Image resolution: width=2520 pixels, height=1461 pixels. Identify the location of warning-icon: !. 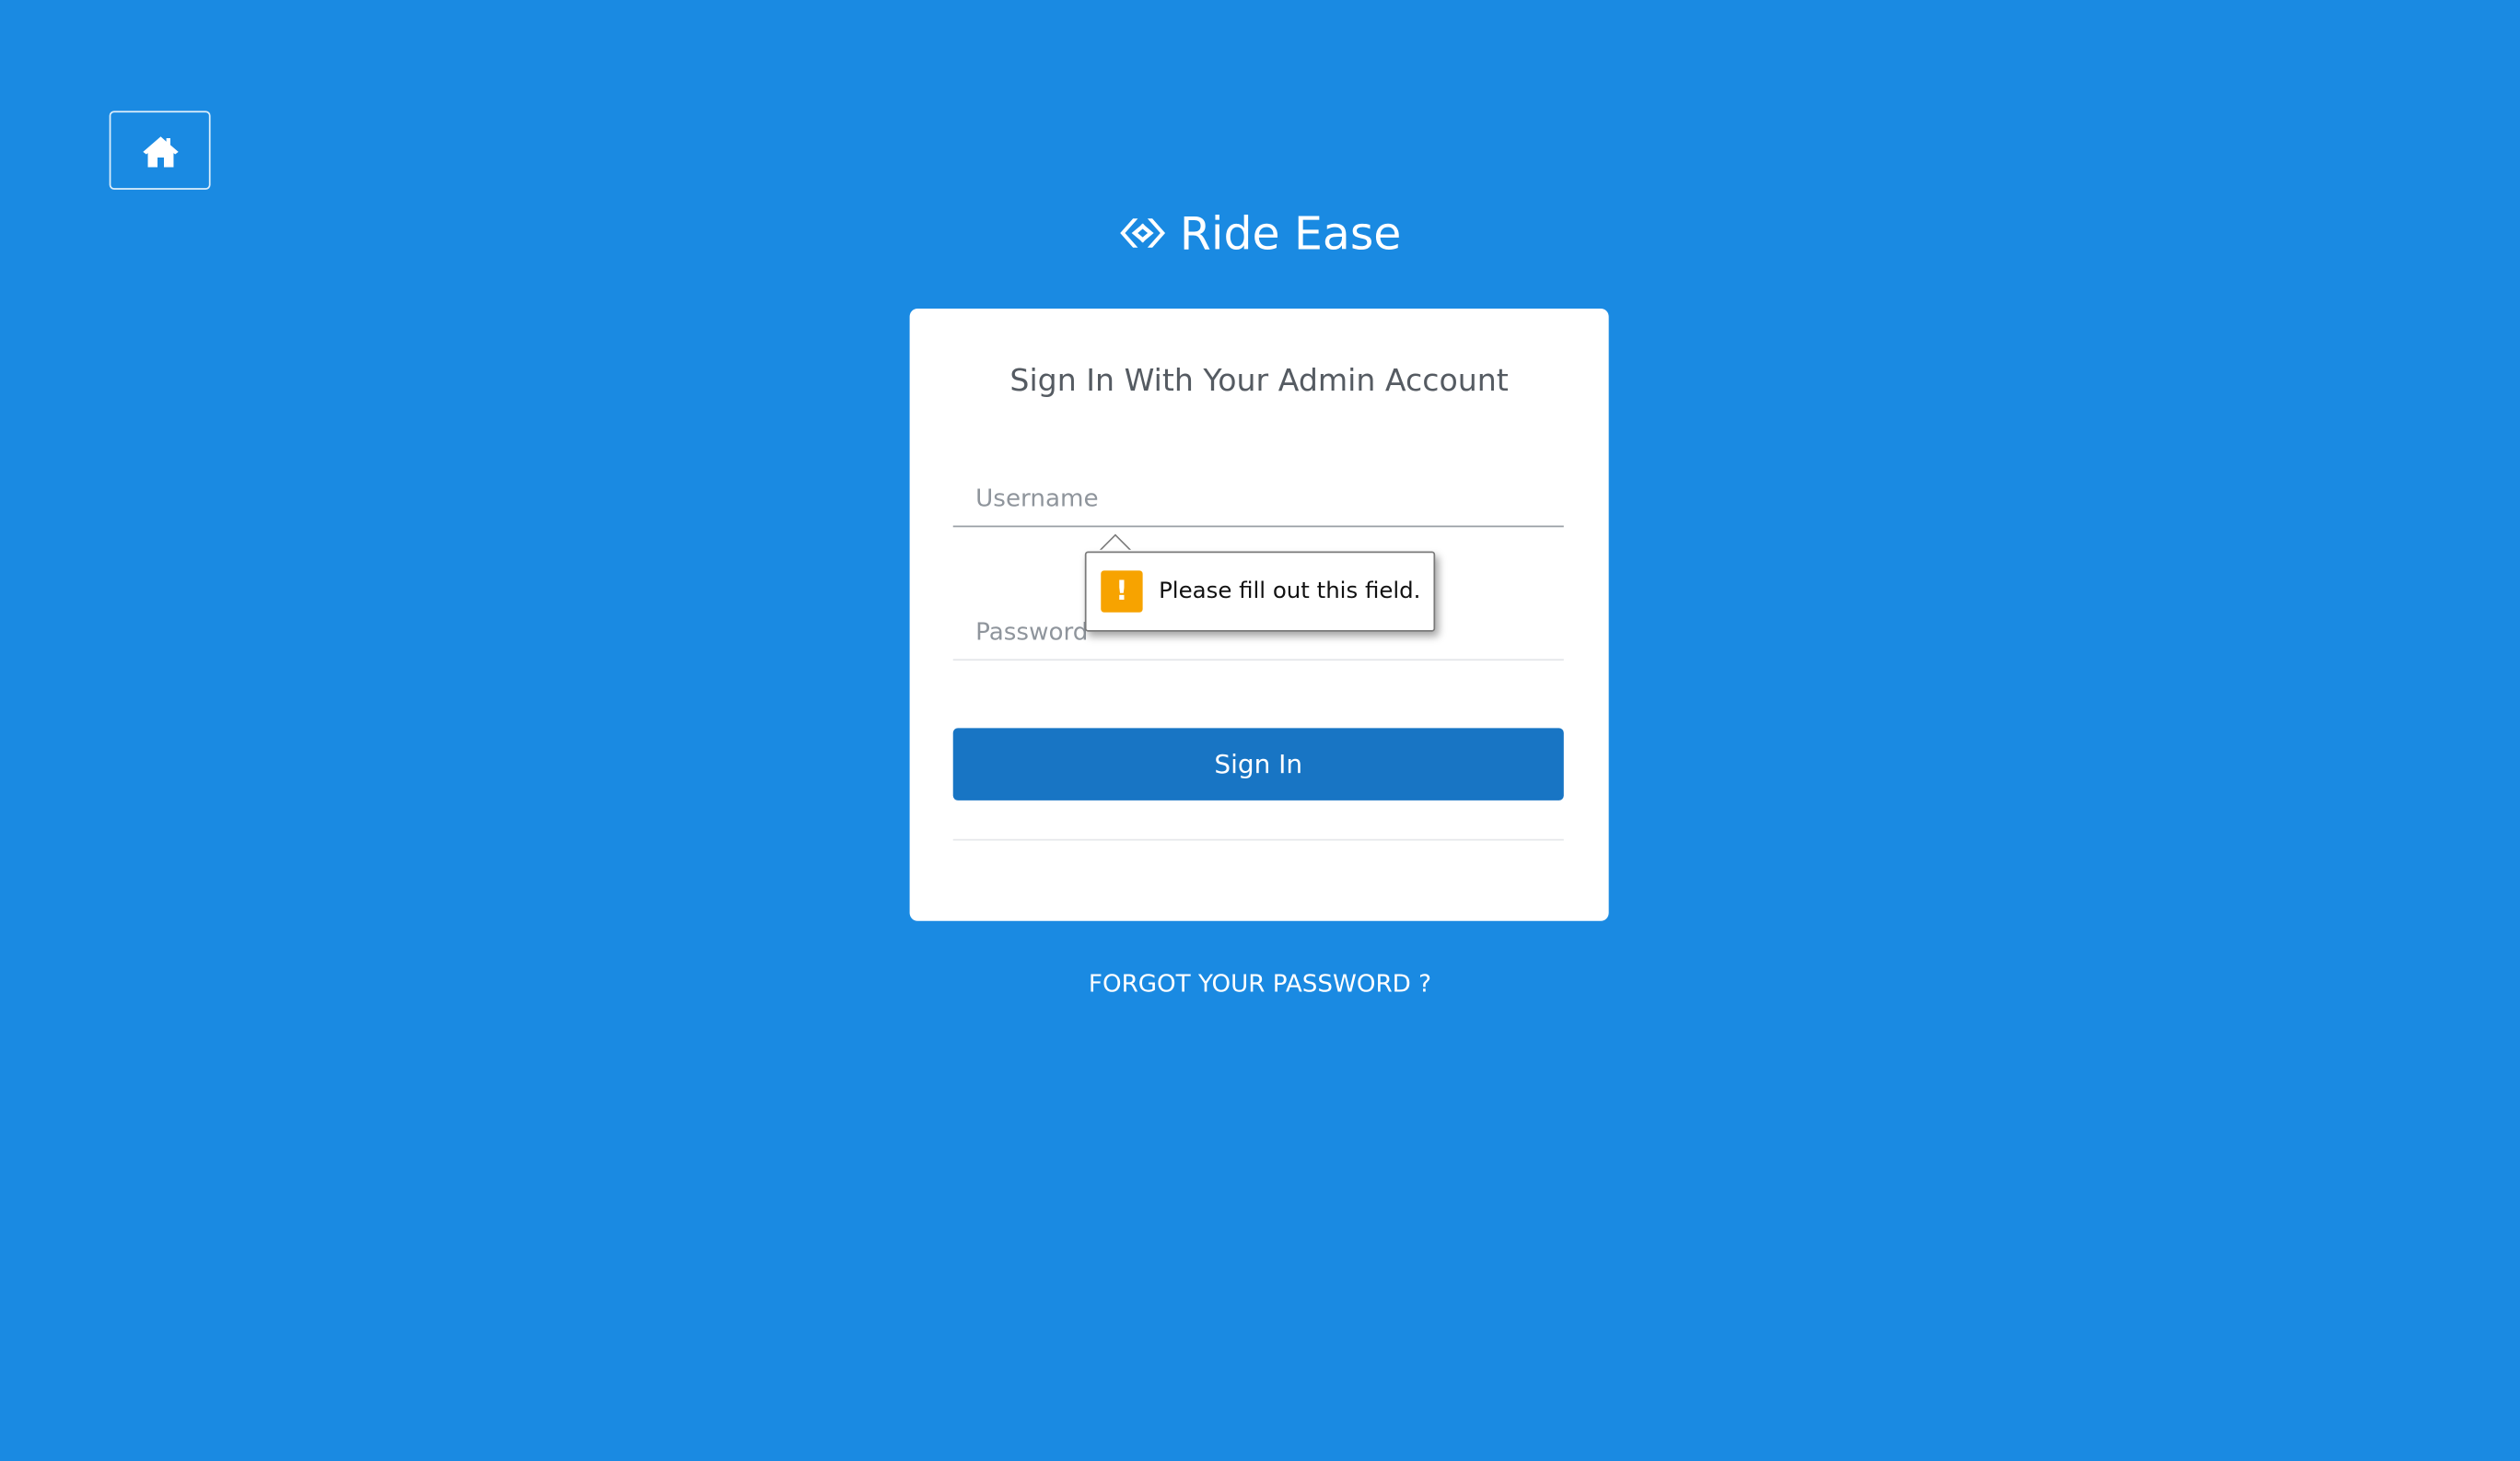
(1122, 592).